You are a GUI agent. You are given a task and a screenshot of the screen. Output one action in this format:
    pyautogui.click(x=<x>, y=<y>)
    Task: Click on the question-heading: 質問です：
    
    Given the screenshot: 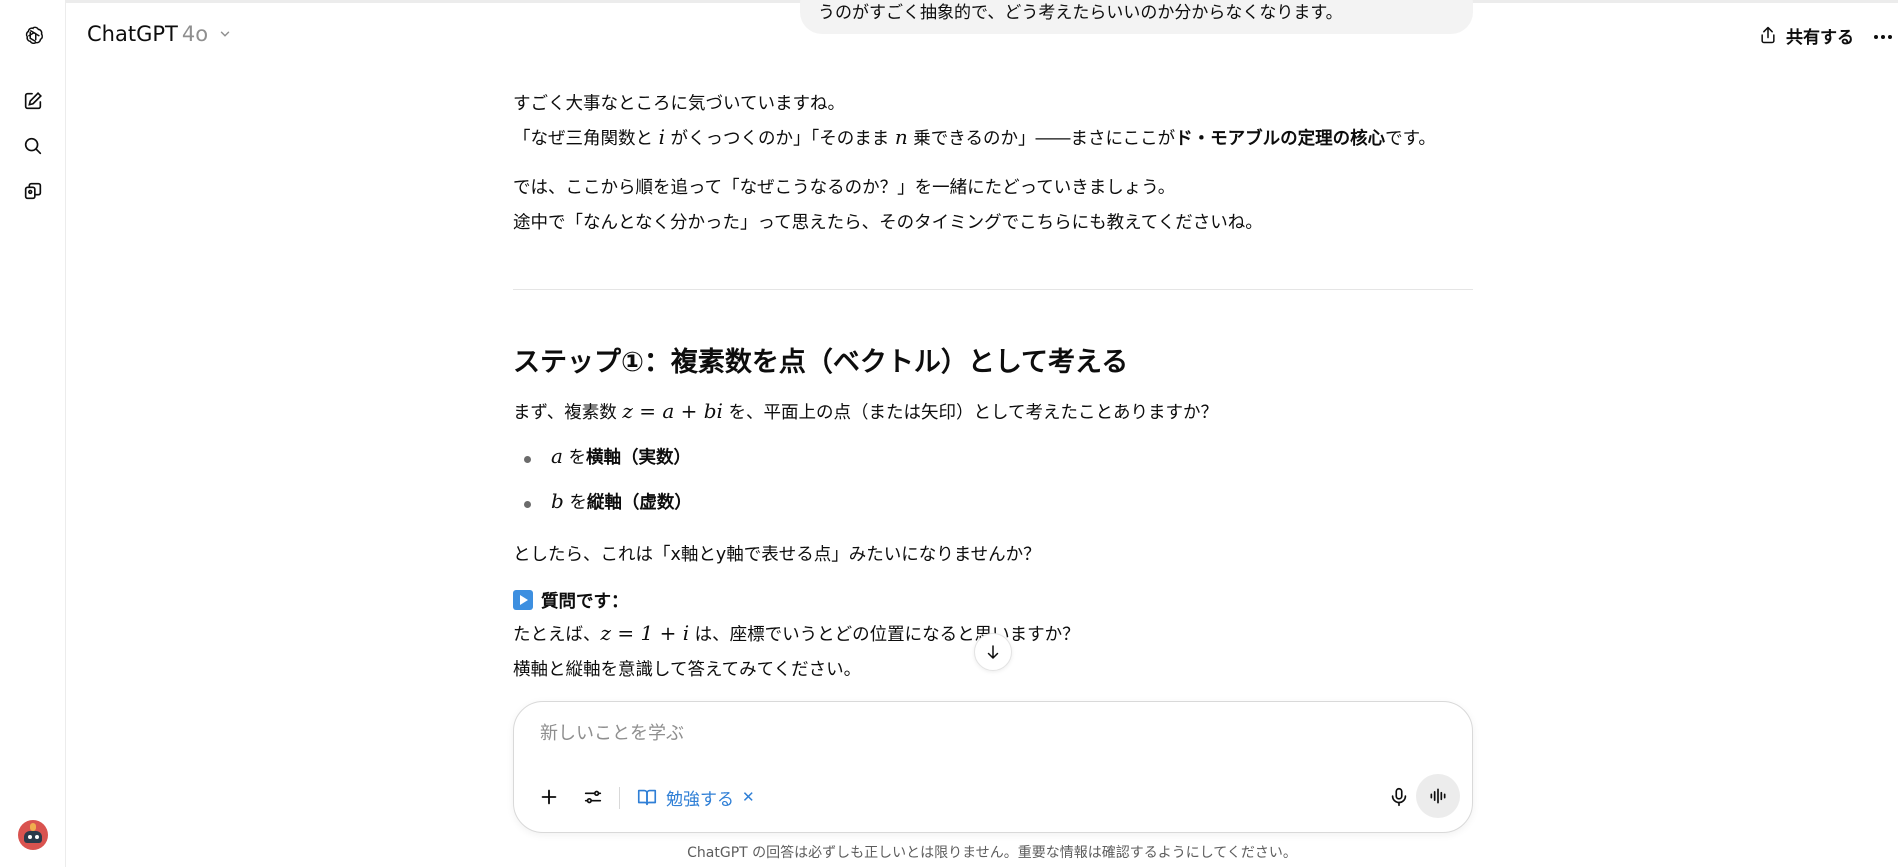 What is the action you would take?
    pyautogui.click(x=571, y=600)
    